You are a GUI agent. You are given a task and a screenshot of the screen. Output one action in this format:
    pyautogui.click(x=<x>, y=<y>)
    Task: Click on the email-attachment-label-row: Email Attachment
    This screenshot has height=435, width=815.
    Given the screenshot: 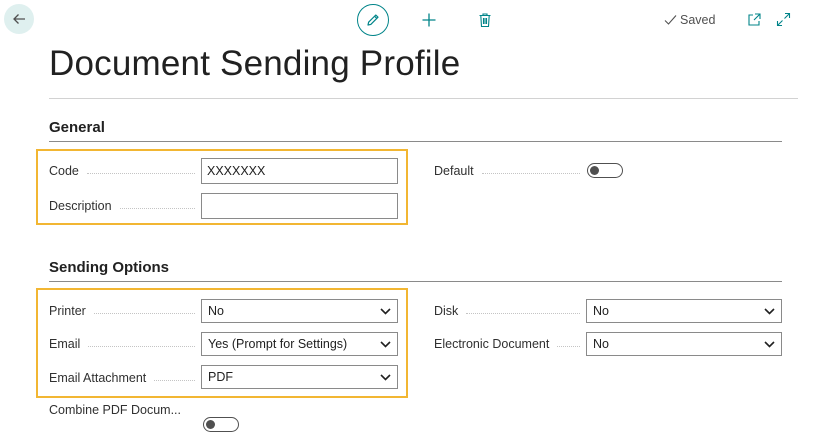 What is the action you would take?
    pyautogui.click(x=125, y=378)
    